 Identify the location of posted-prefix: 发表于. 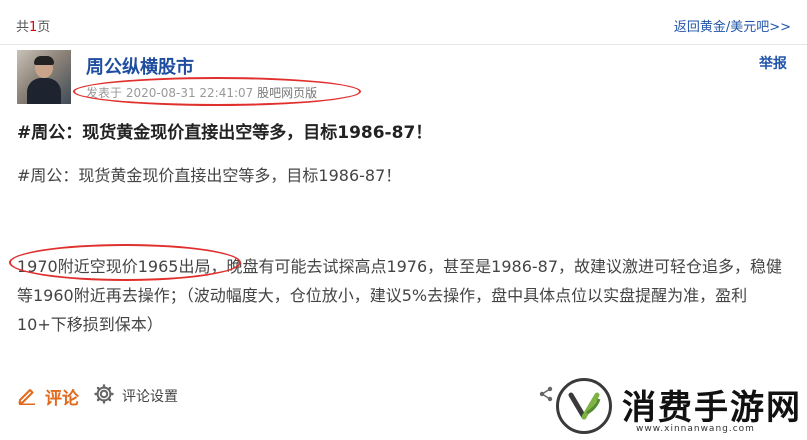
(104, 93).